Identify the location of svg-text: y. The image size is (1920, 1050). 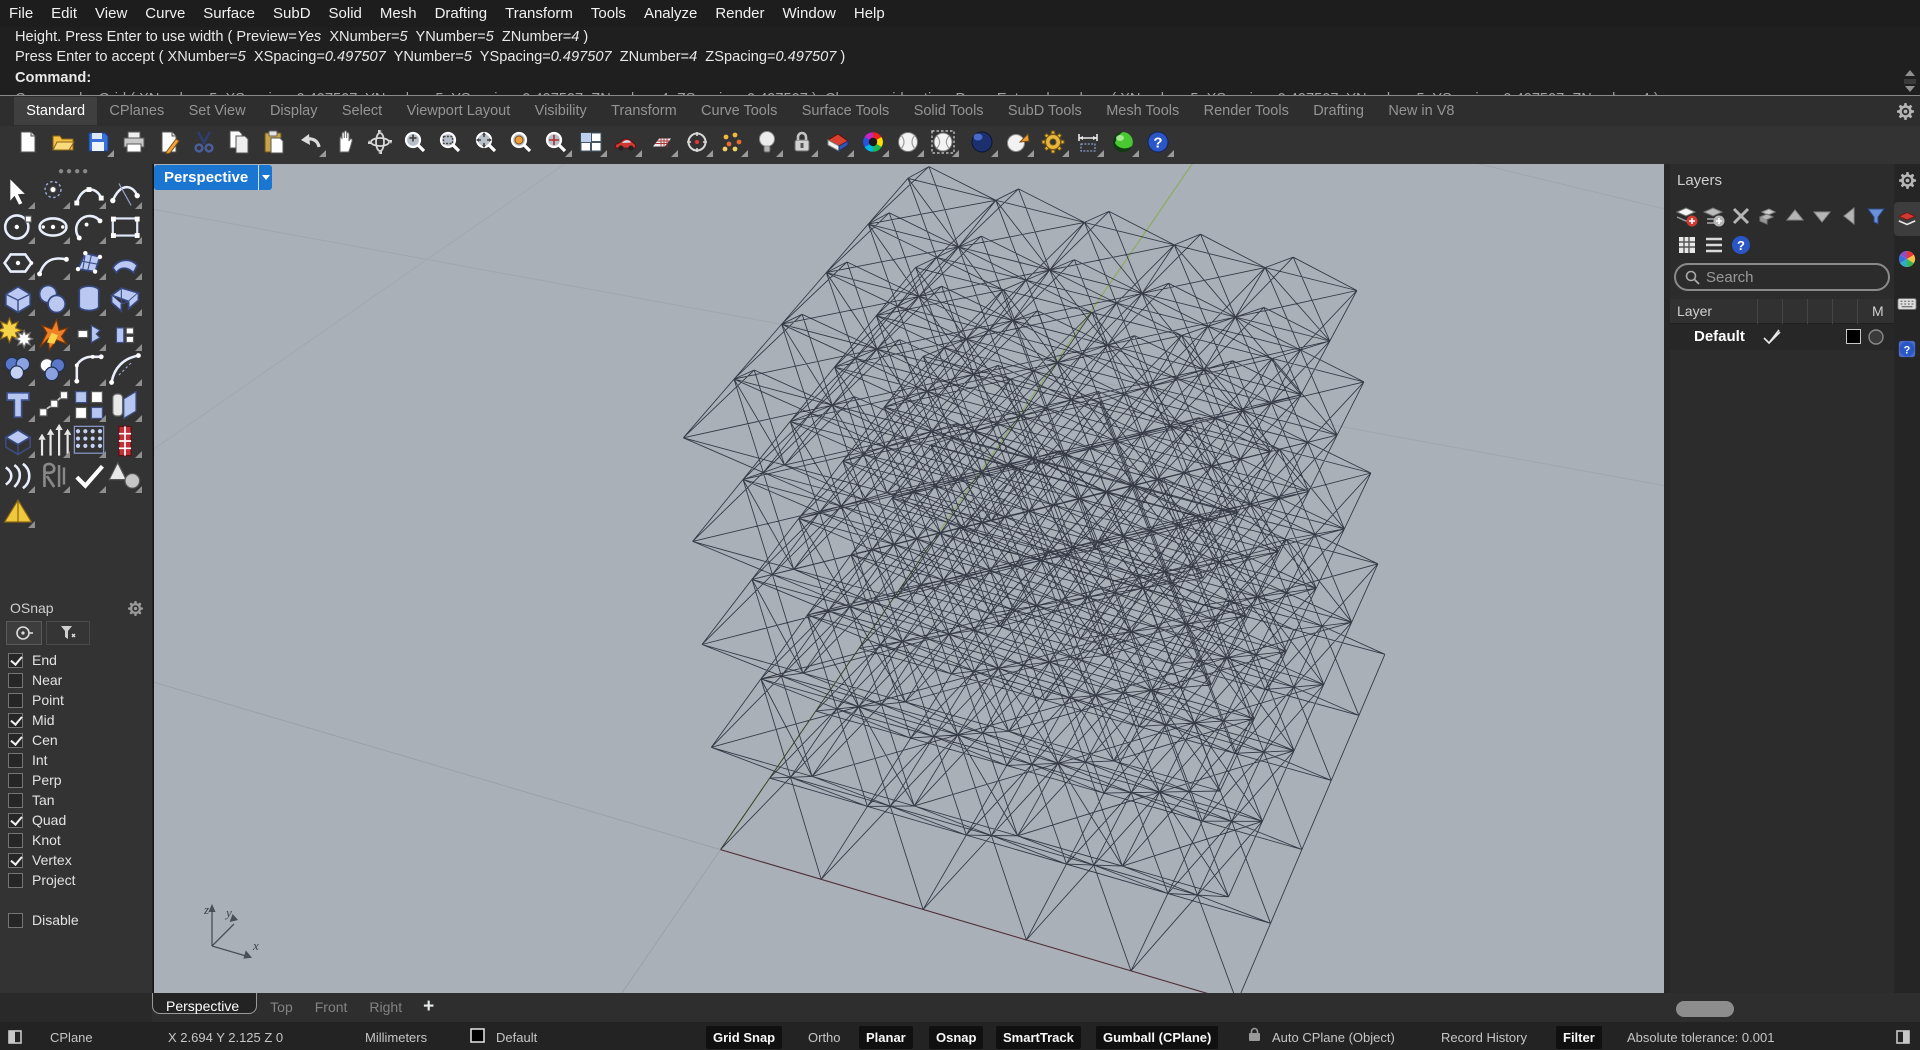
(228, 912).